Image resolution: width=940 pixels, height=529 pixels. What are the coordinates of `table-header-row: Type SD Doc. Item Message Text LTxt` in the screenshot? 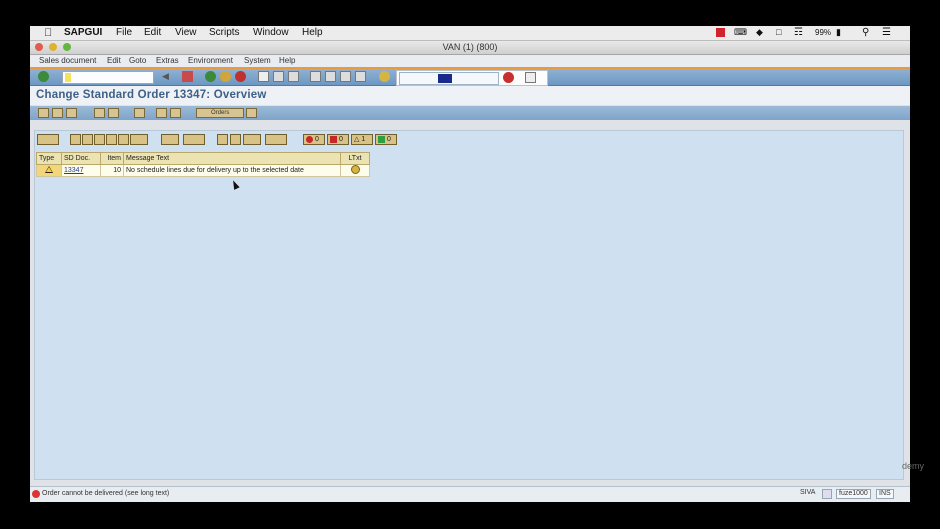 It's located at (203, 158).